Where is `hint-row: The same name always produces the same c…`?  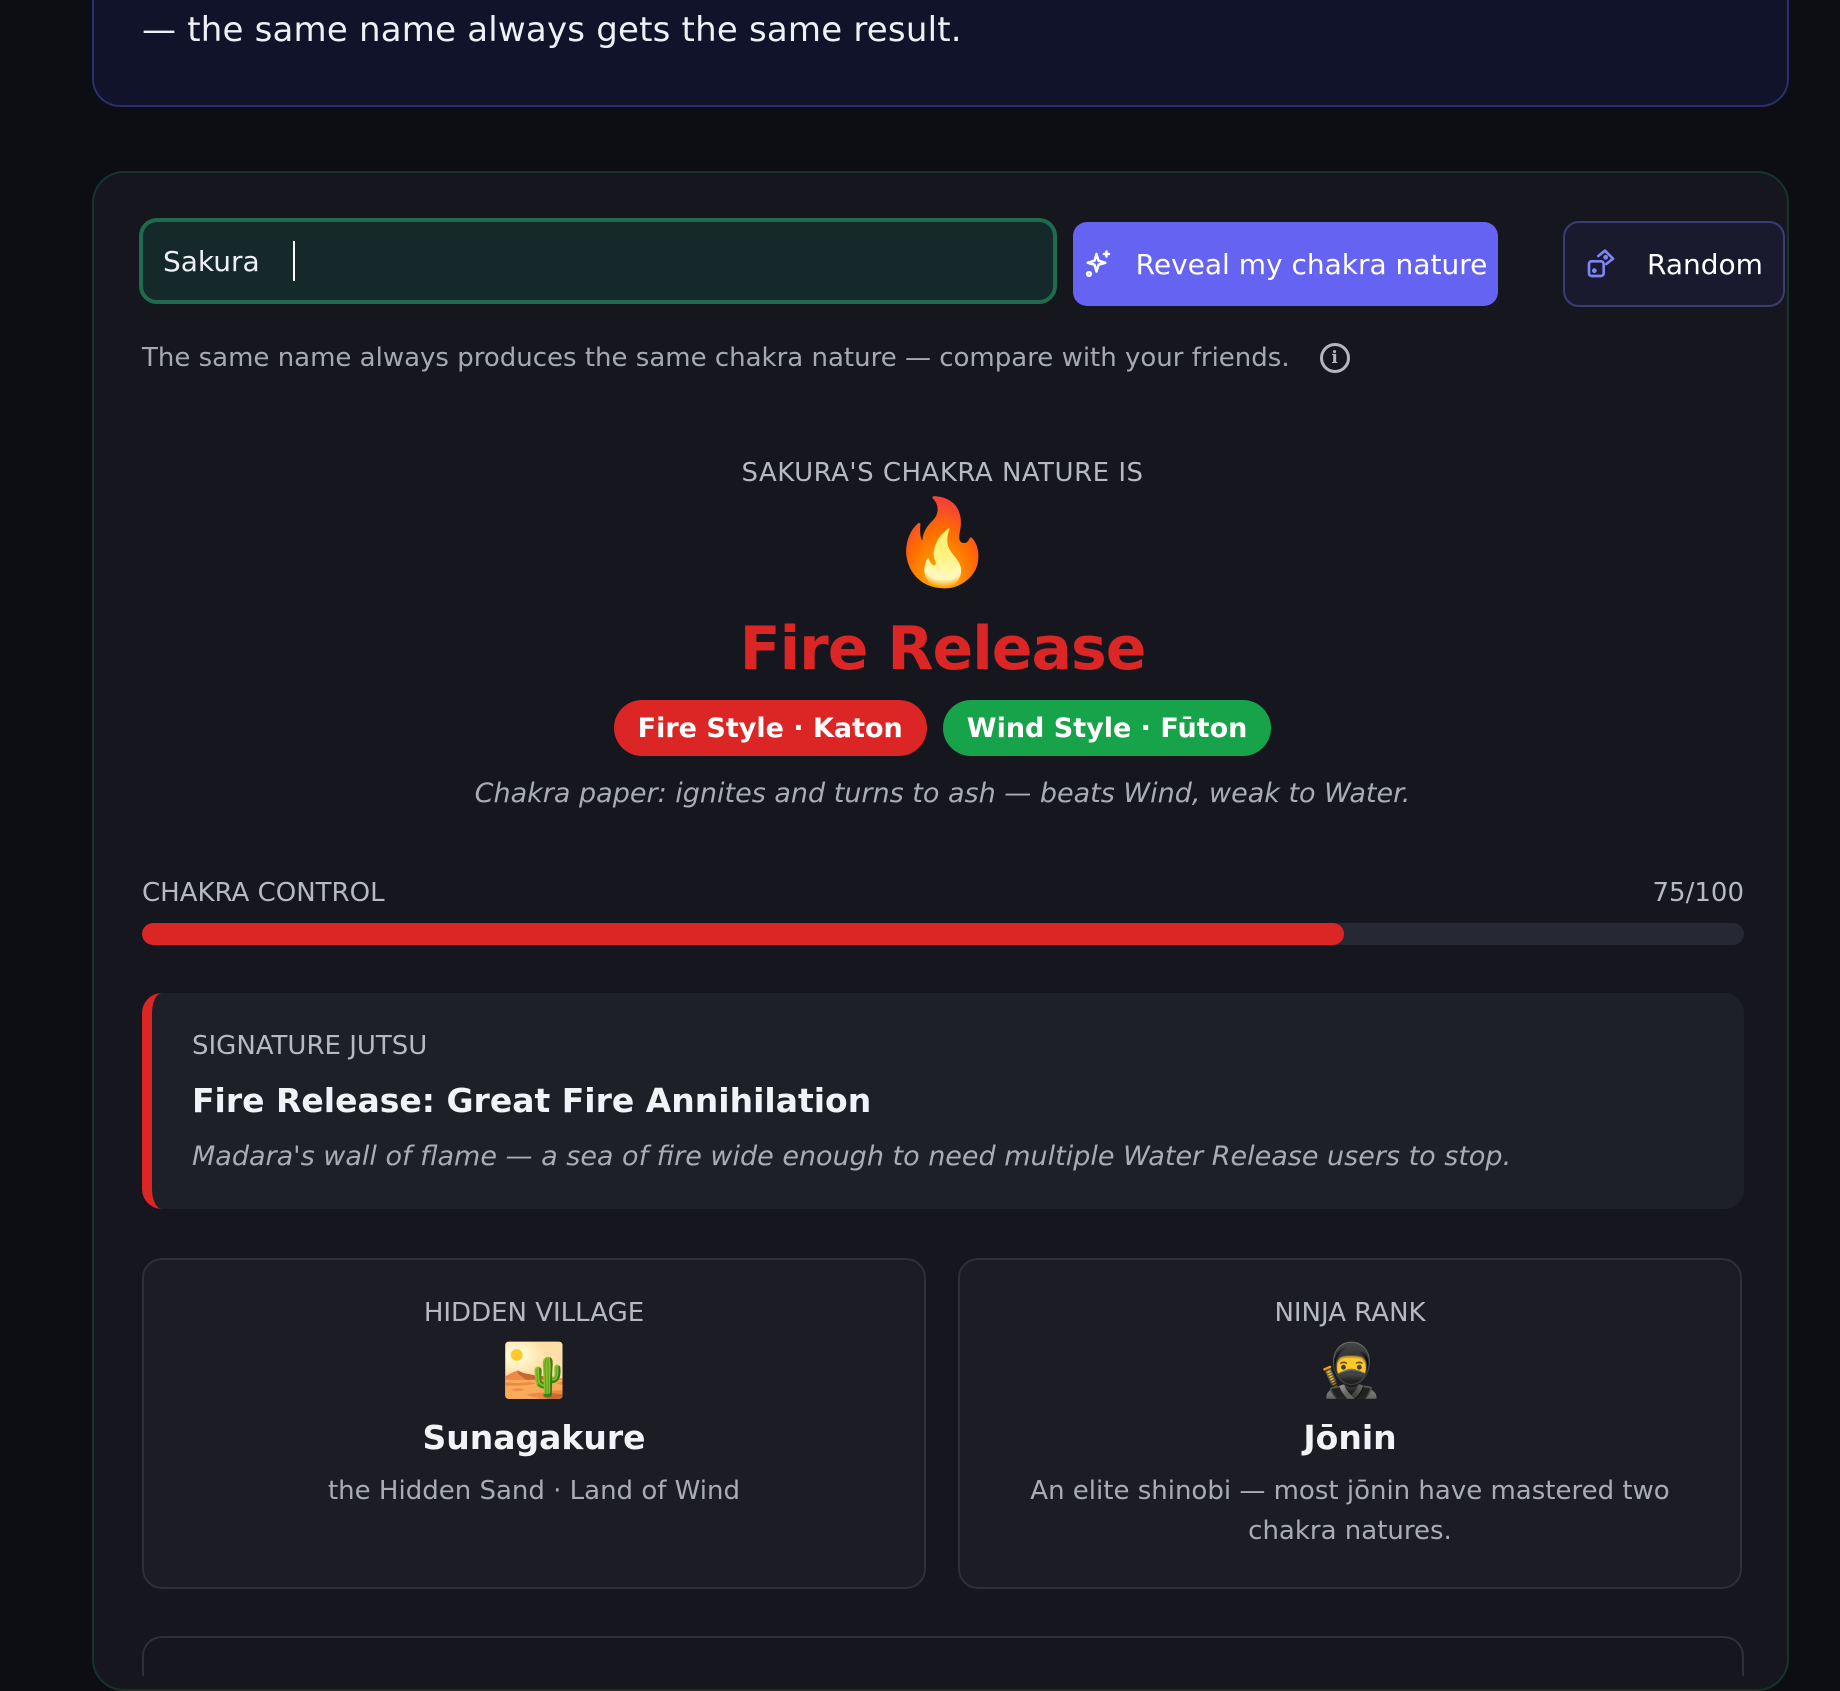 hint-row: The same name always produces the same c… is located at coordinates (746, 358).